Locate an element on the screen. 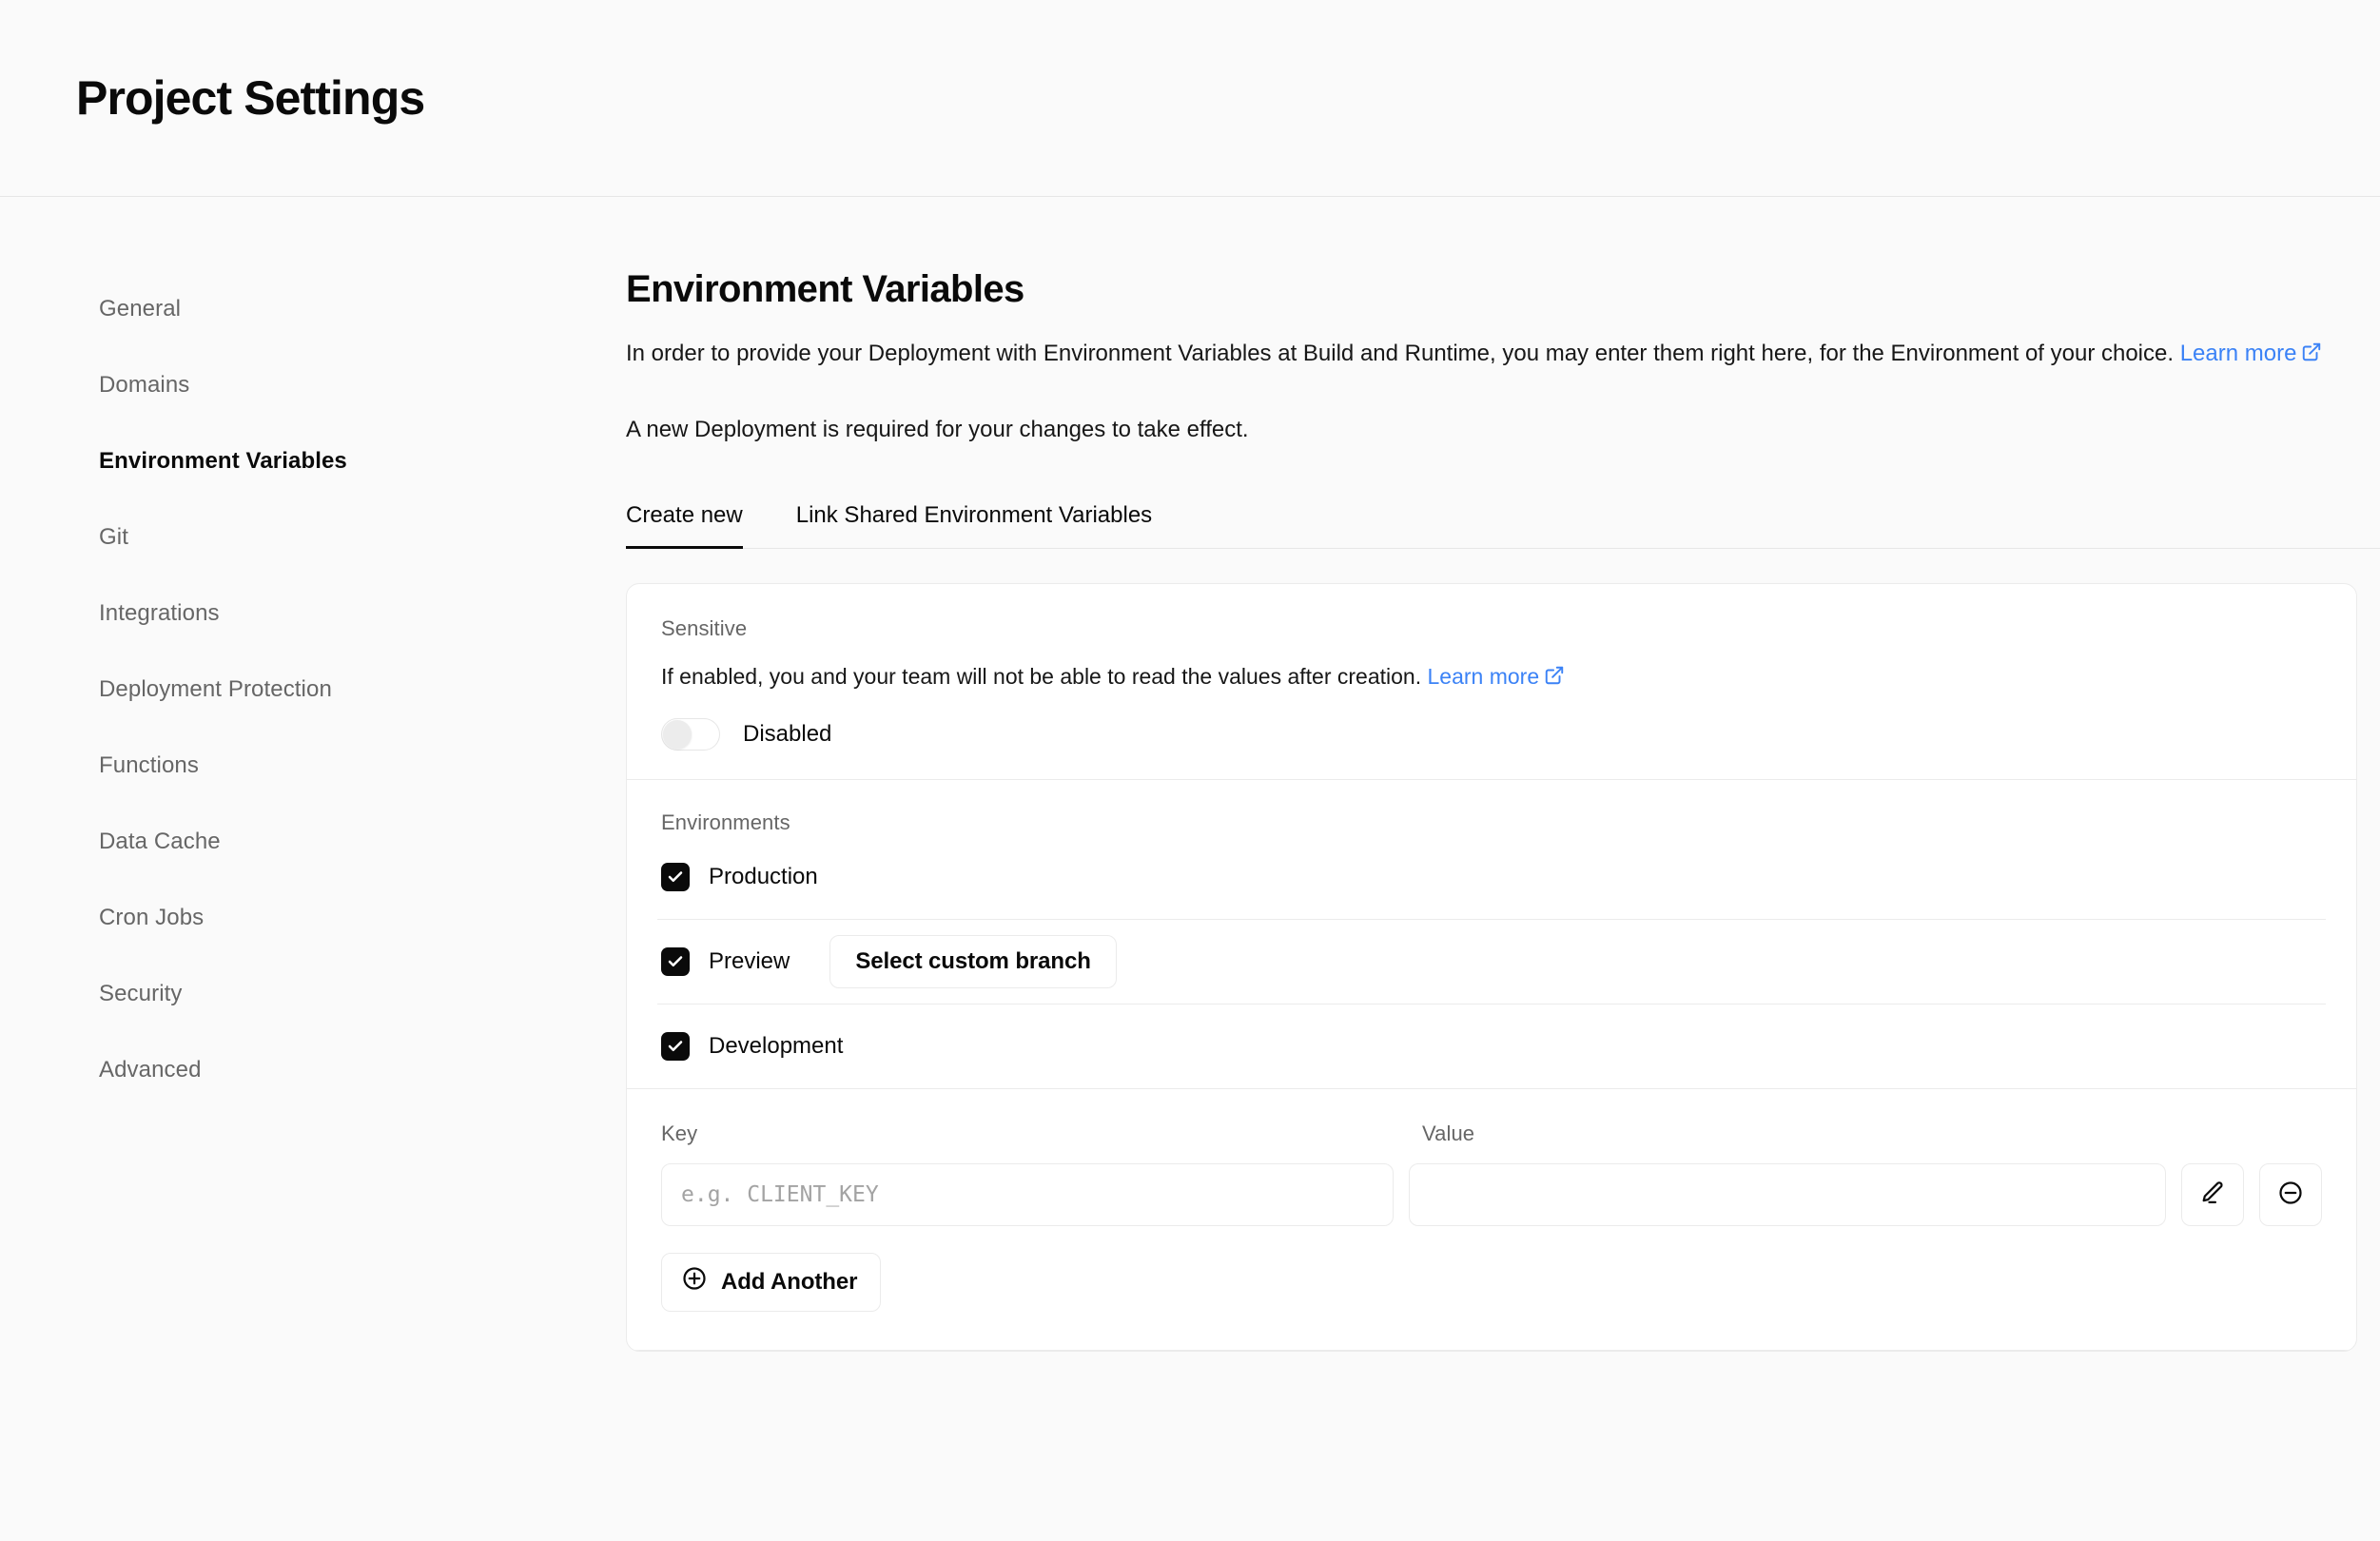  sensitive-toggle-state-label: Disabled is located at coordinates (787, 734).